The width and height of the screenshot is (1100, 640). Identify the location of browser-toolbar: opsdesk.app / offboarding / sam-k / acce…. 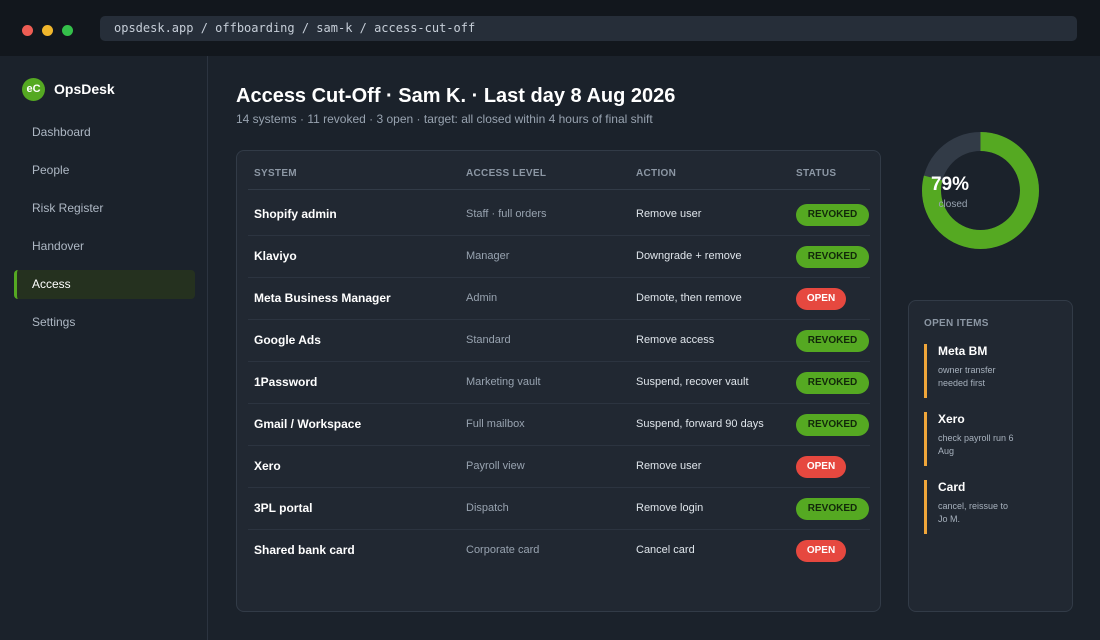
(550, 28).